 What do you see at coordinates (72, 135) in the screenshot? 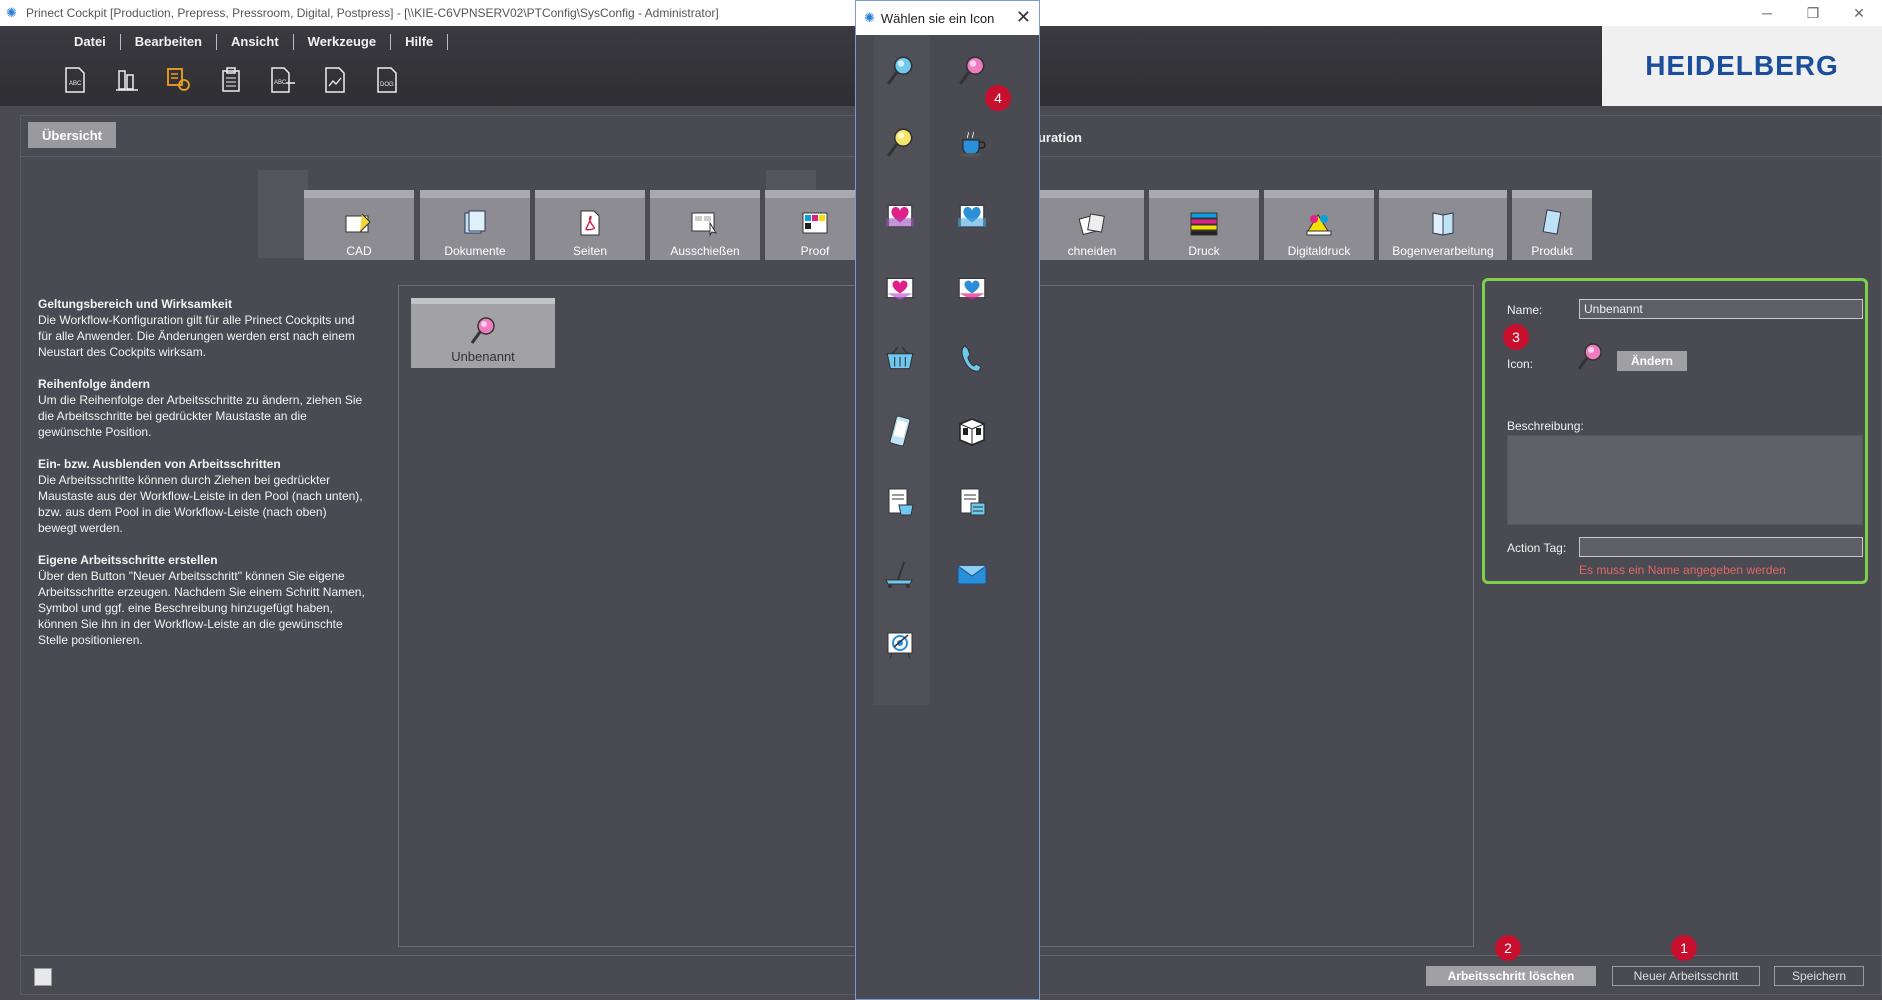
I see `tab-overview: Übersicht` at bounding box center [72, 135].